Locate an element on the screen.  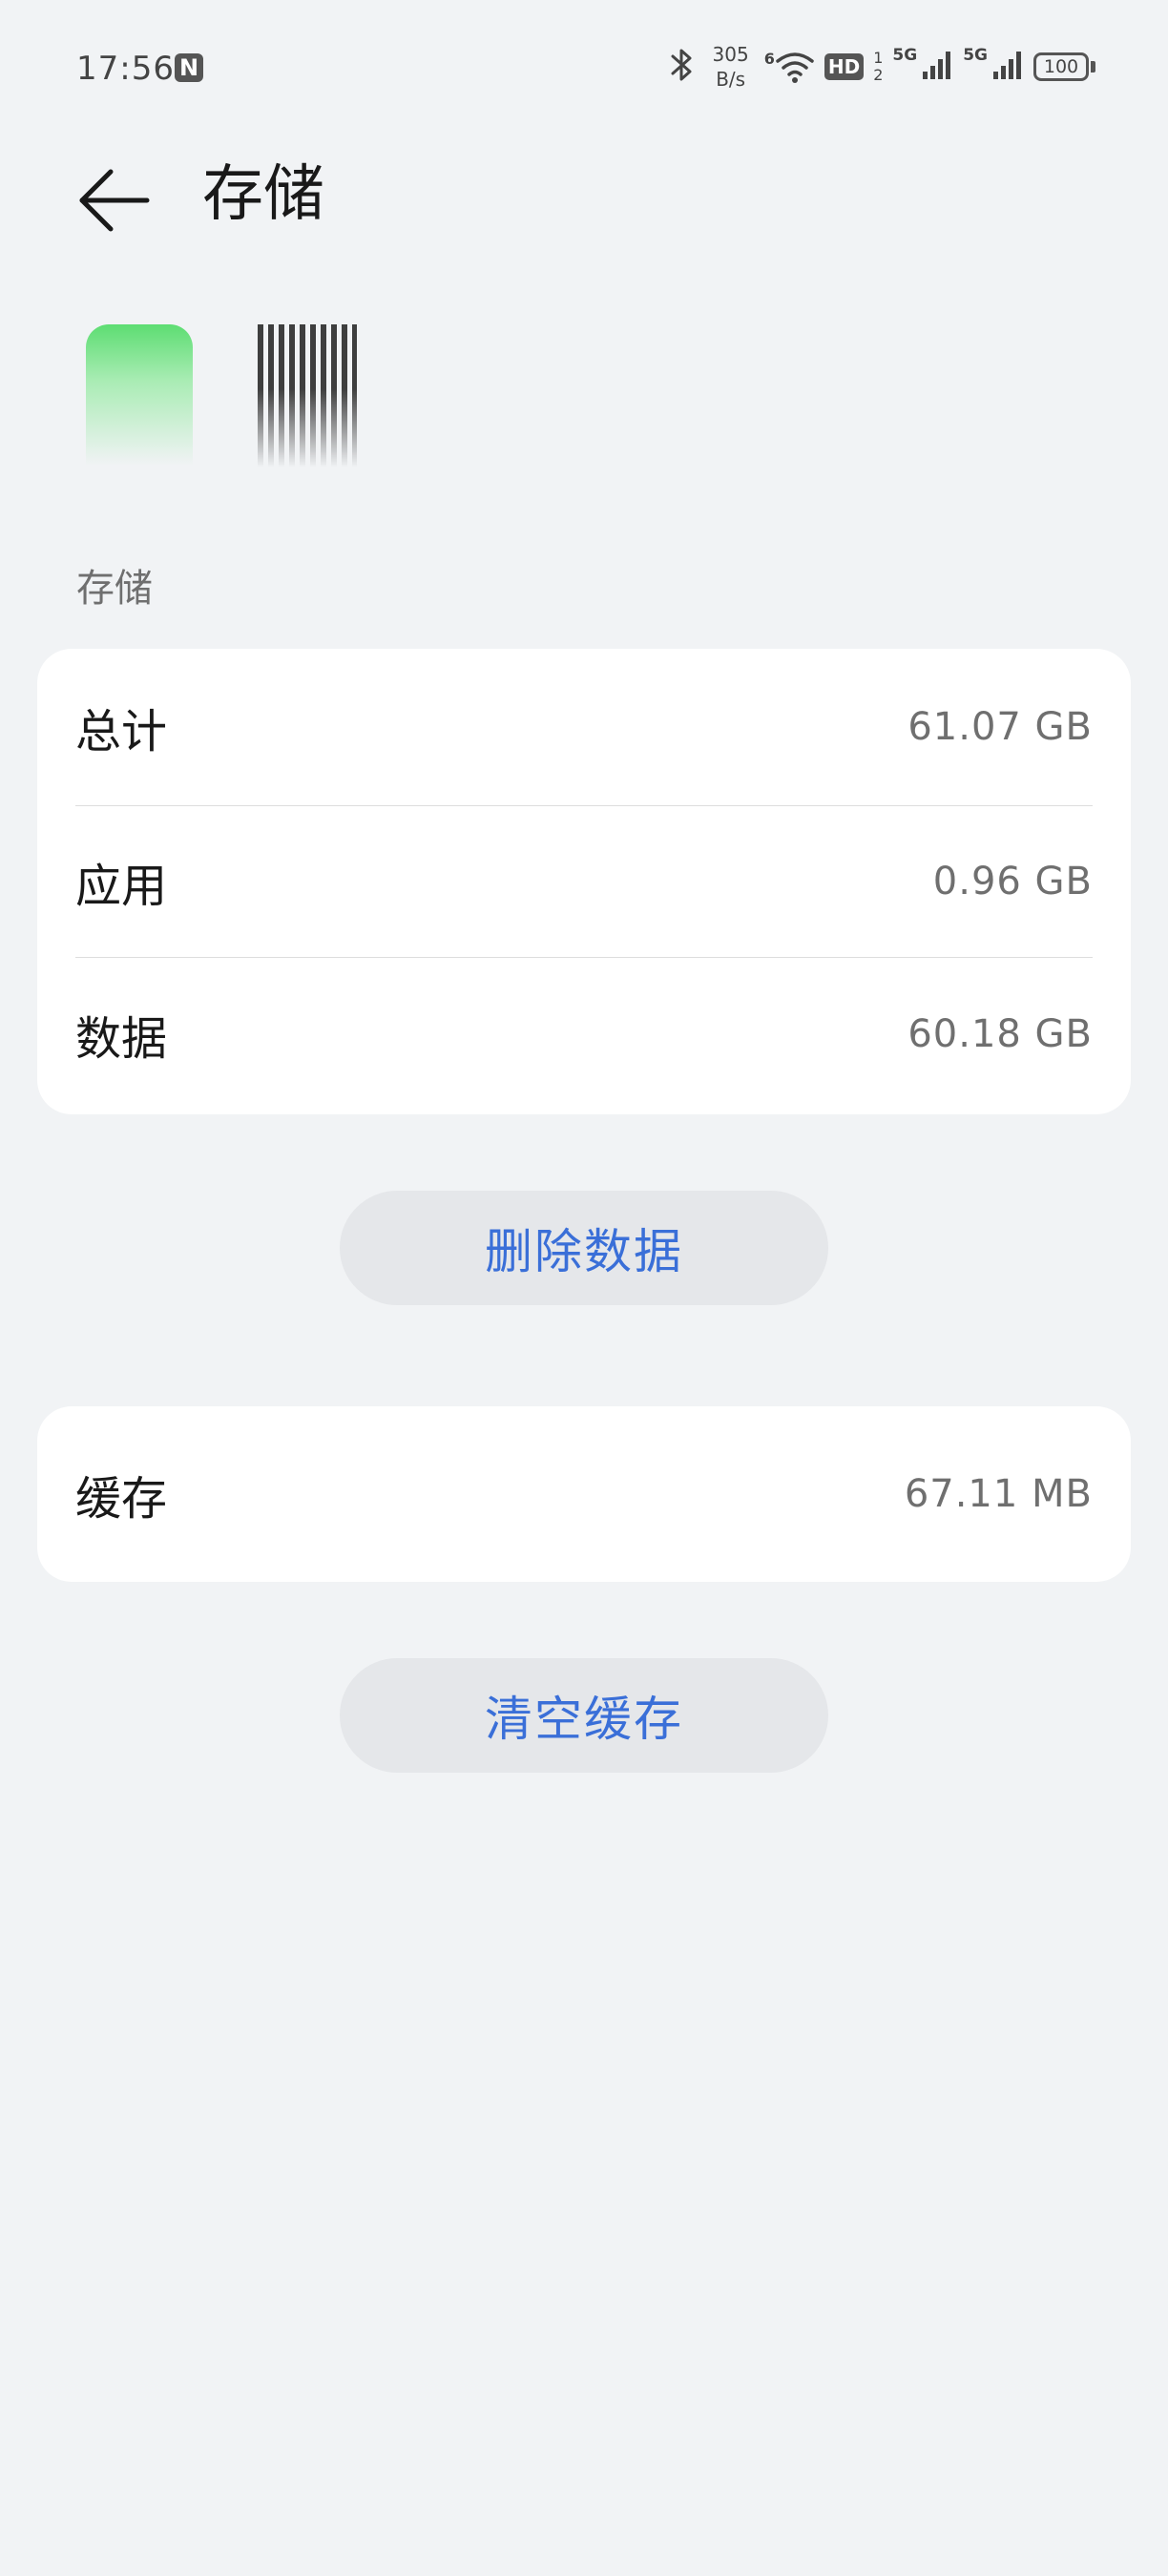
net-speed-value: 305 is located at coordinates (730, 54).